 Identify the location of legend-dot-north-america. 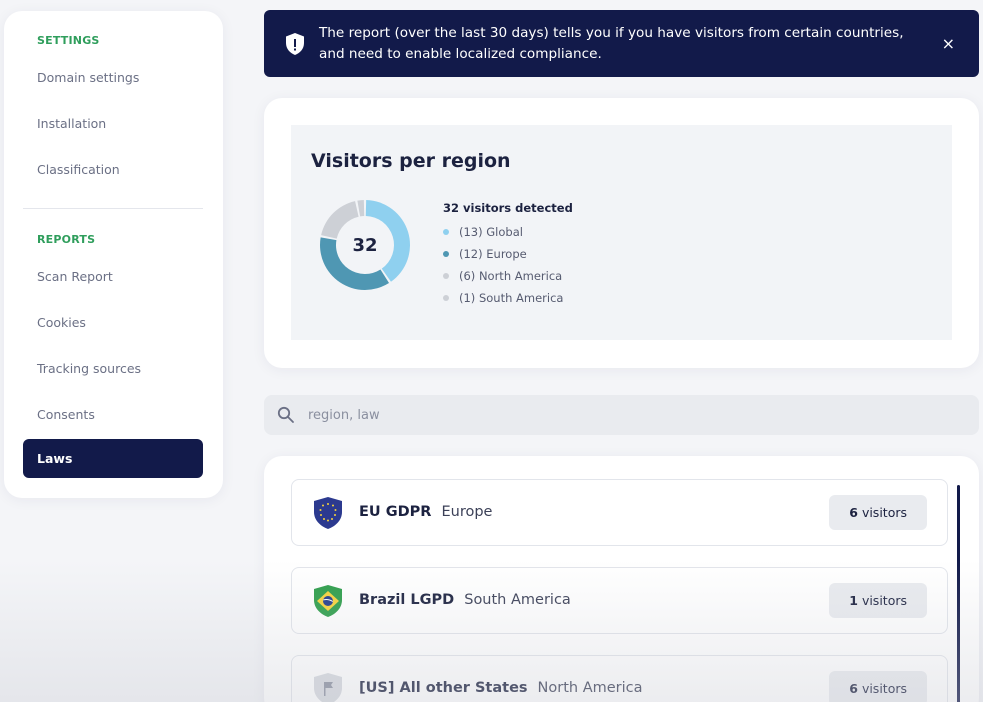
(446, 276).